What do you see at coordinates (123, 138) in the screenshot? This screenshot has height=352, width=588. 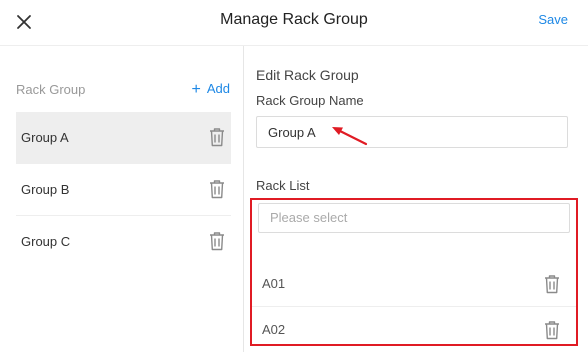 I see `group-item-a: Group A` at bounding box center [123, 138].